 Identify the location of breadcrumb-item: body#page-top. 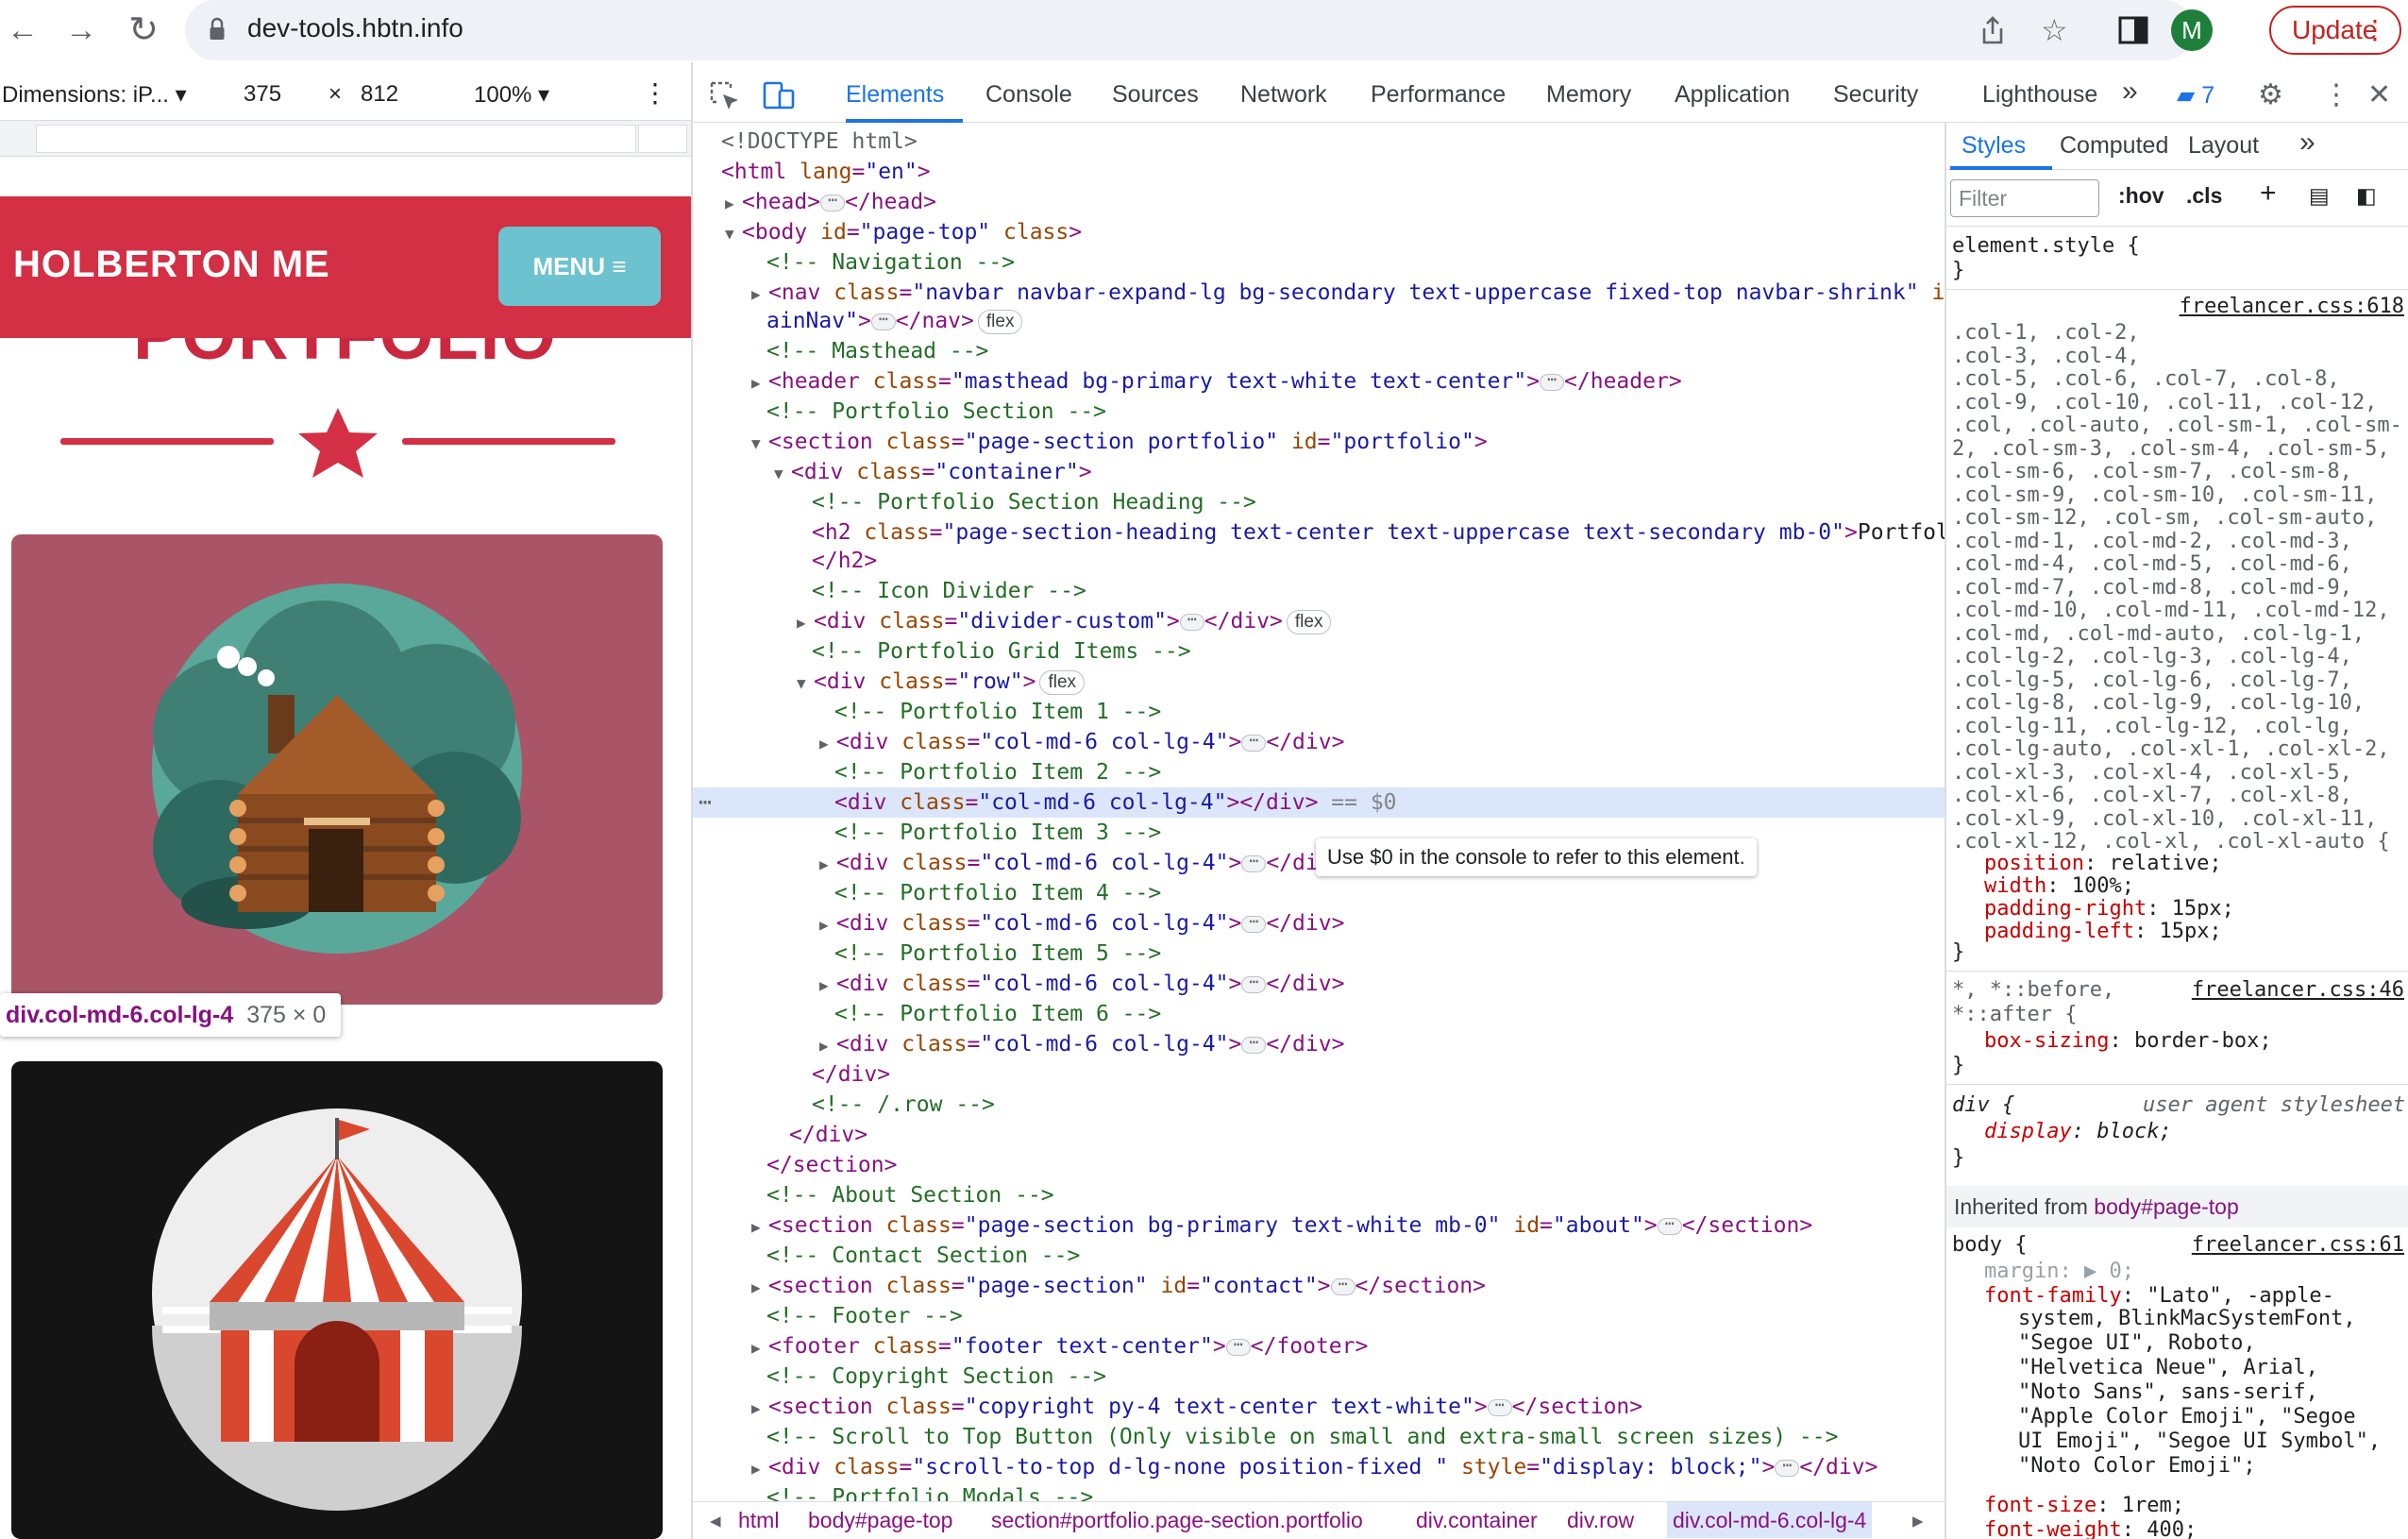
(880, 1520).